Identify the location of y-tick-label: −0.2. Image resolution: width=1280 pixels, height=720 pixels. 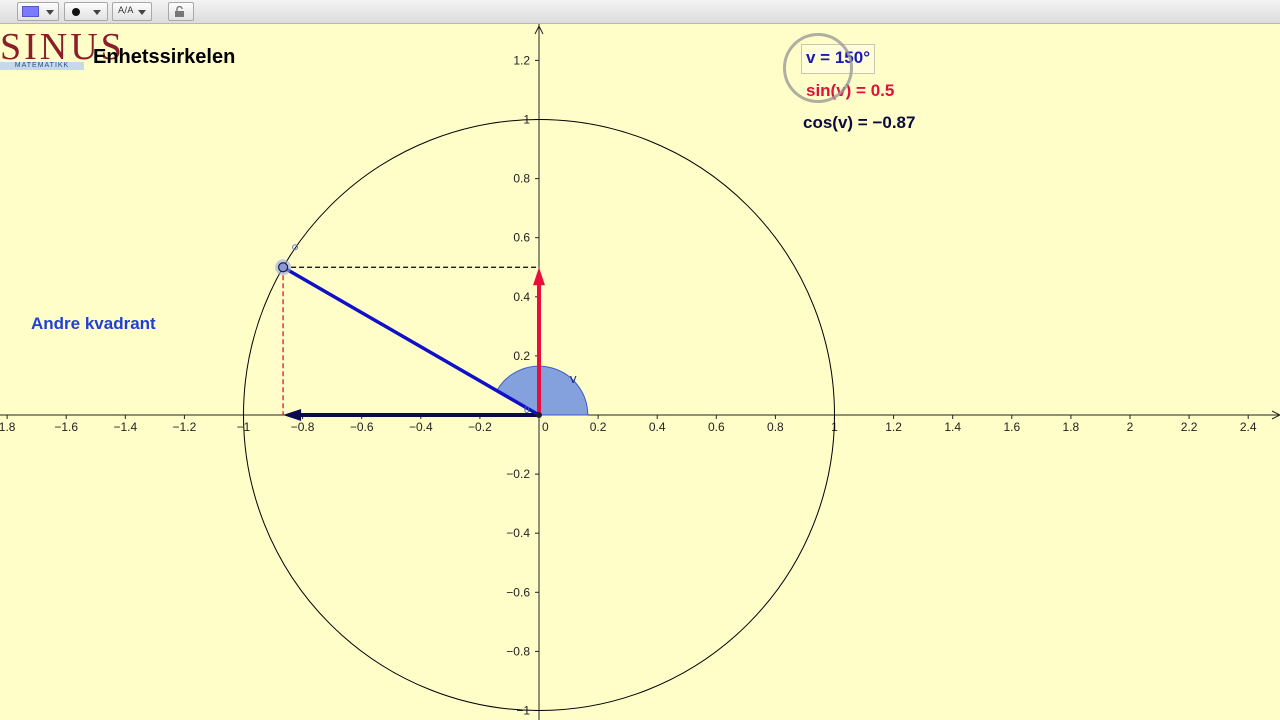
(518, 474).